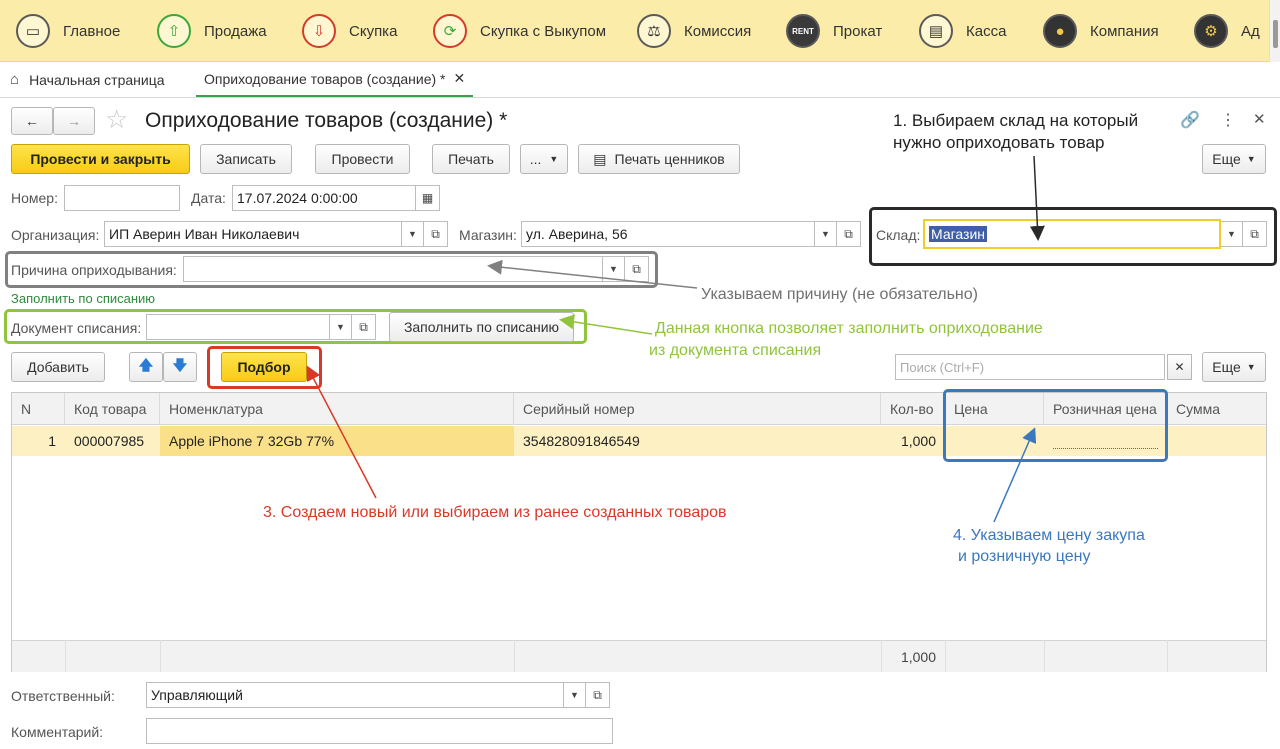 The image size is (1280, 749). Describe the element at coordinates (1037, 198) in the screenshot. I see `arrow-warehouse` at that location.